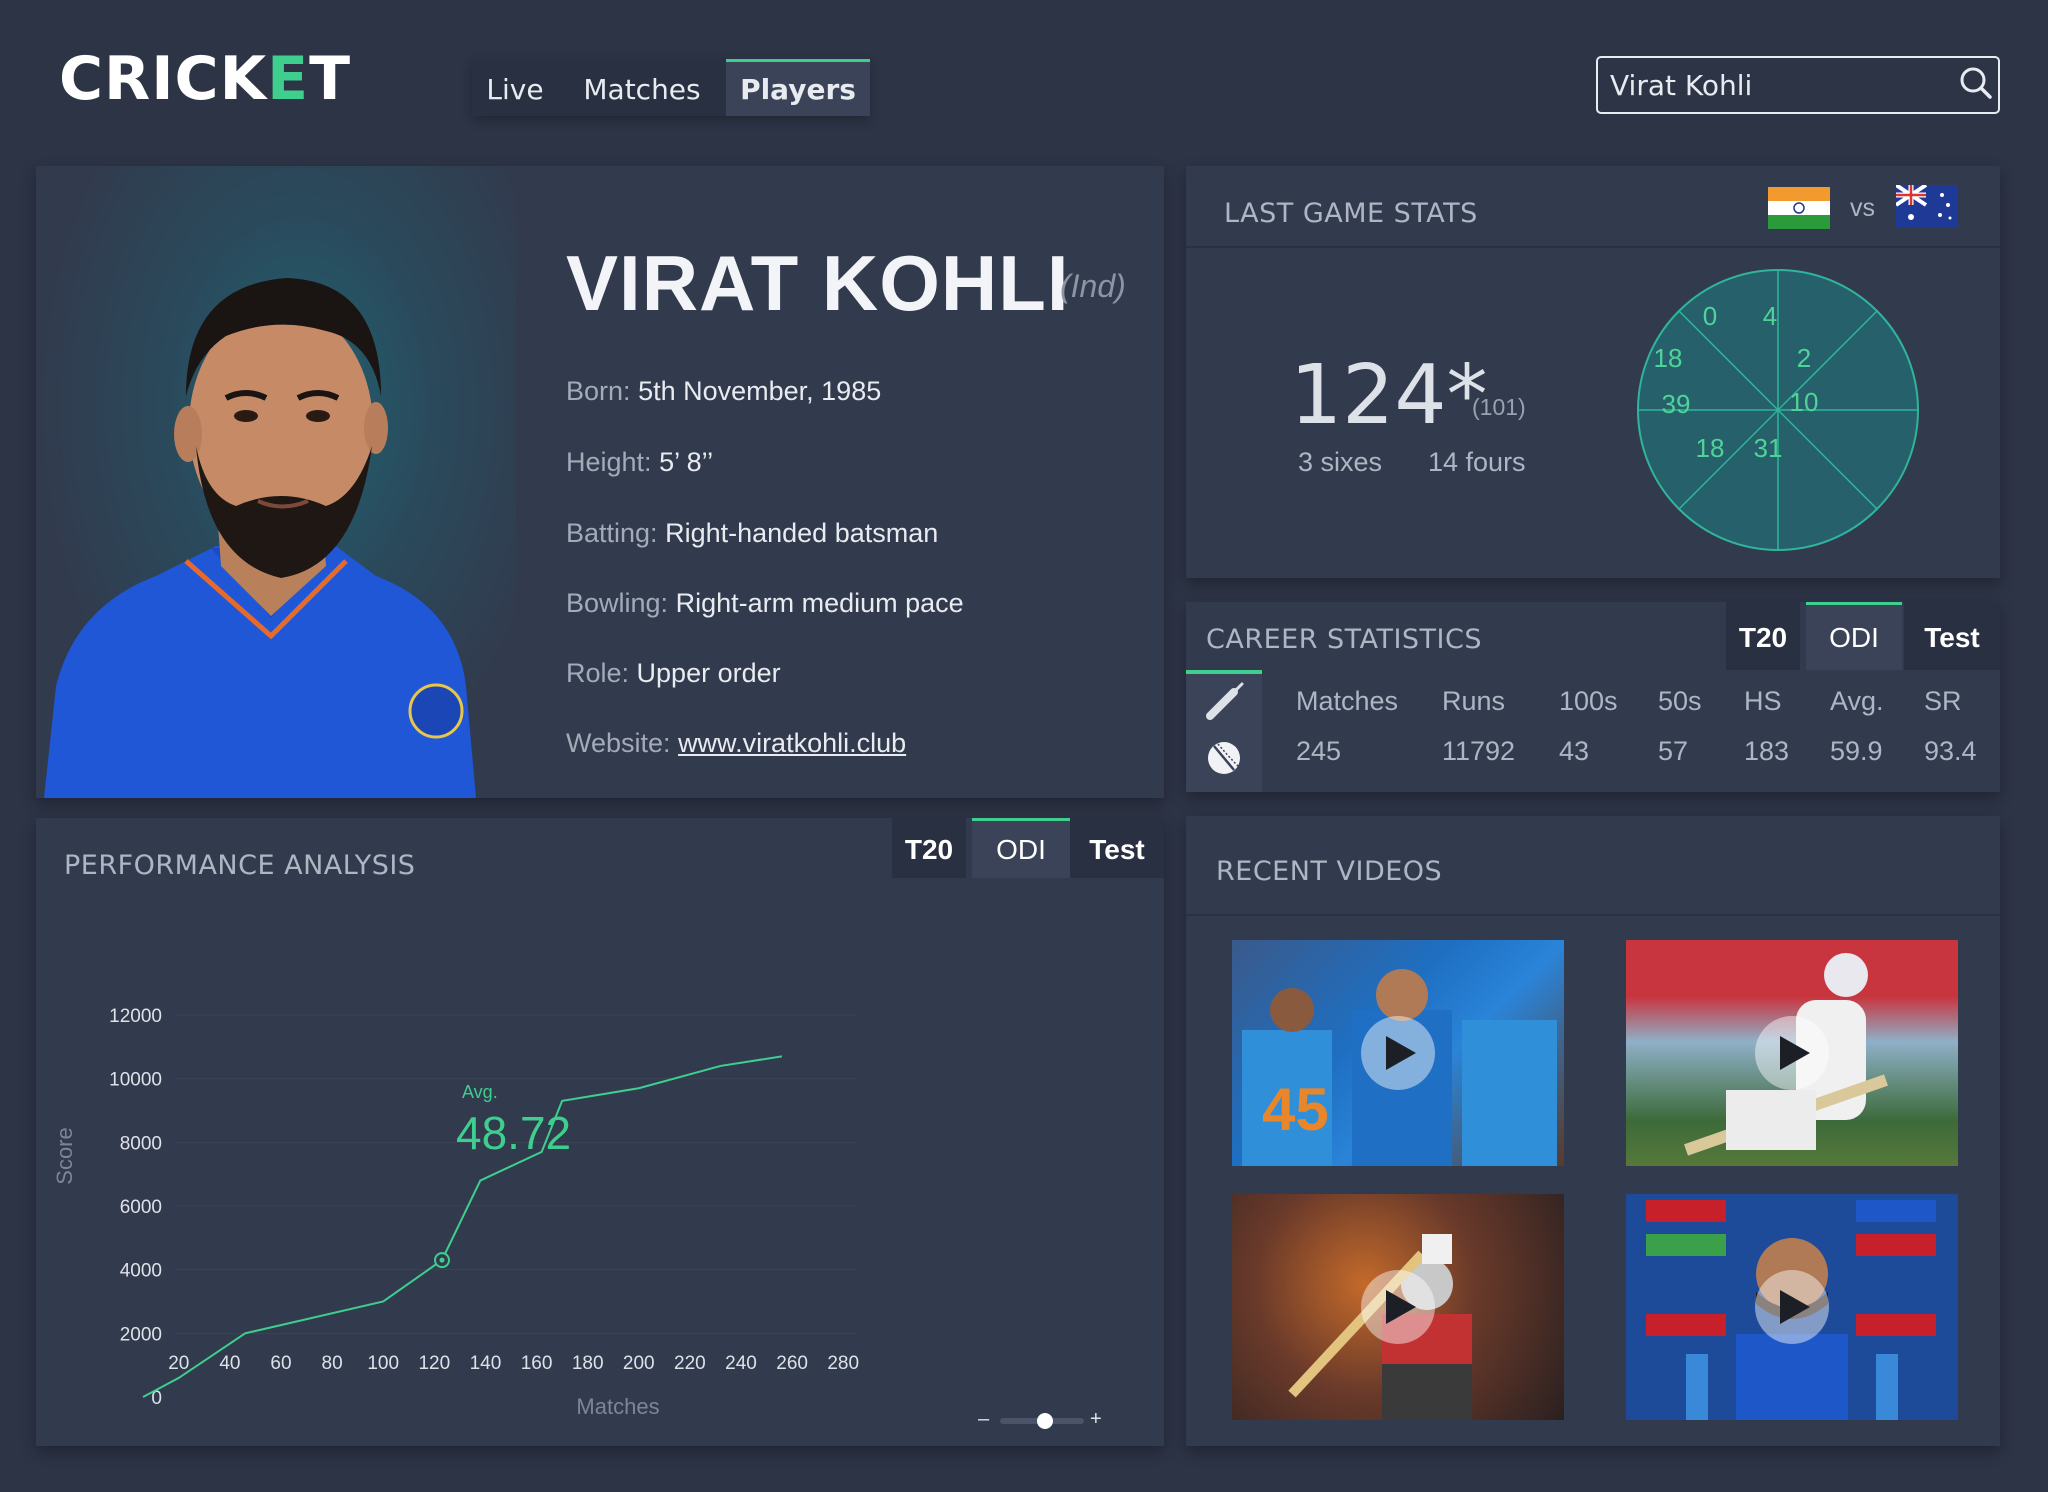 The image size is (2048, 1492). What do you see at coordinates (617, 1406) in the screenshot?
I see `x-axis-label: Matches` at bounding box center [617, 1406].